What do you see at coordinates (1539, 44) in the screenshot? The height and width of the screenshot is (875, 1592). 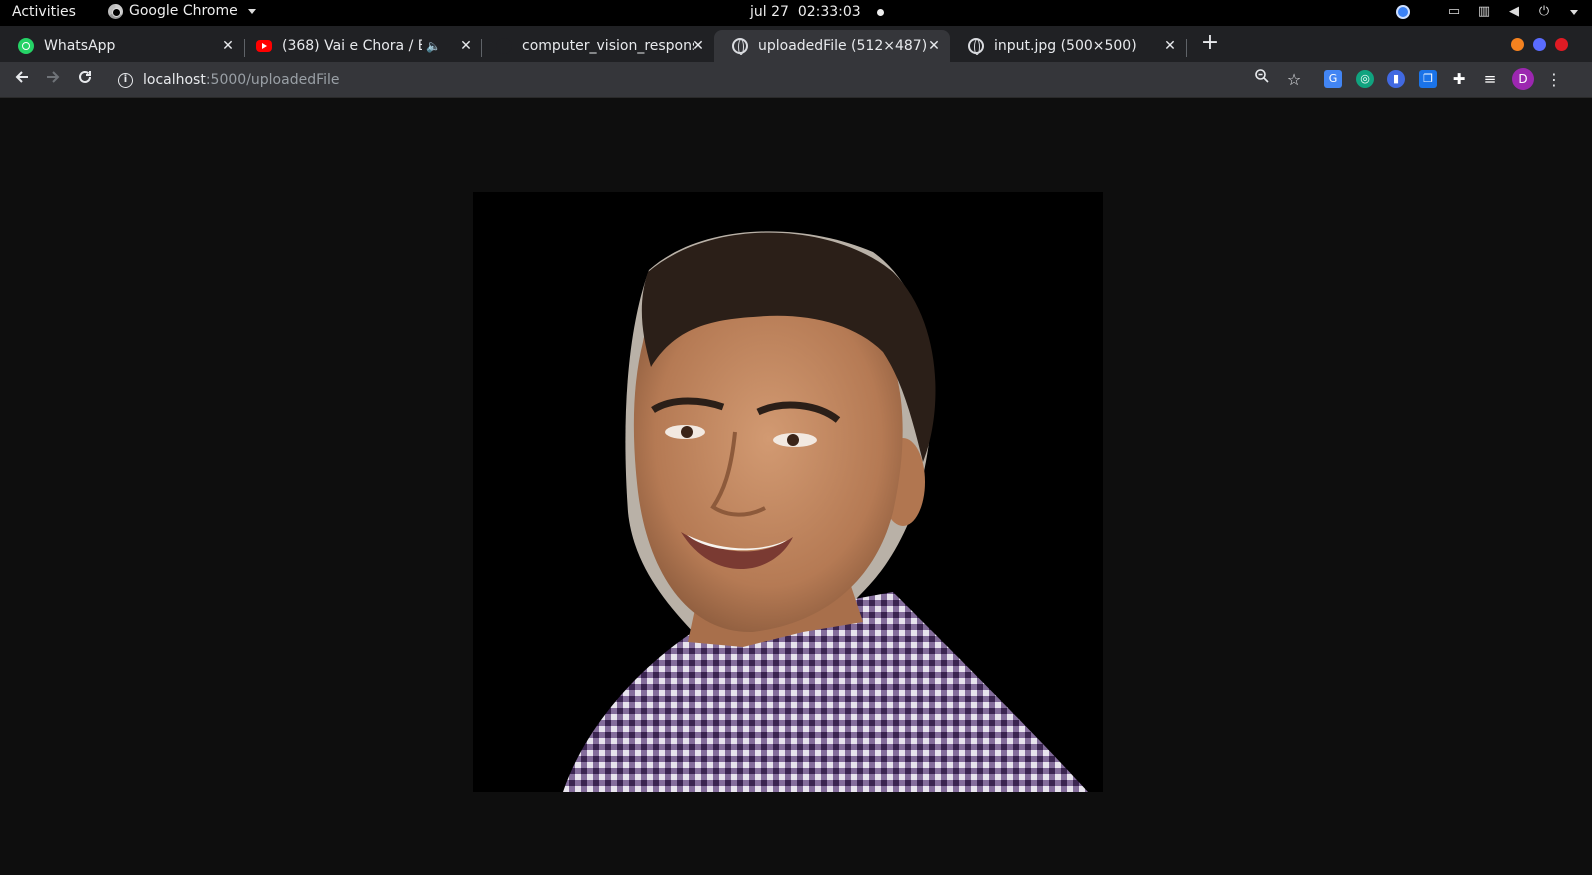 I see `maximize-button` at bounding box center [1539, 44].